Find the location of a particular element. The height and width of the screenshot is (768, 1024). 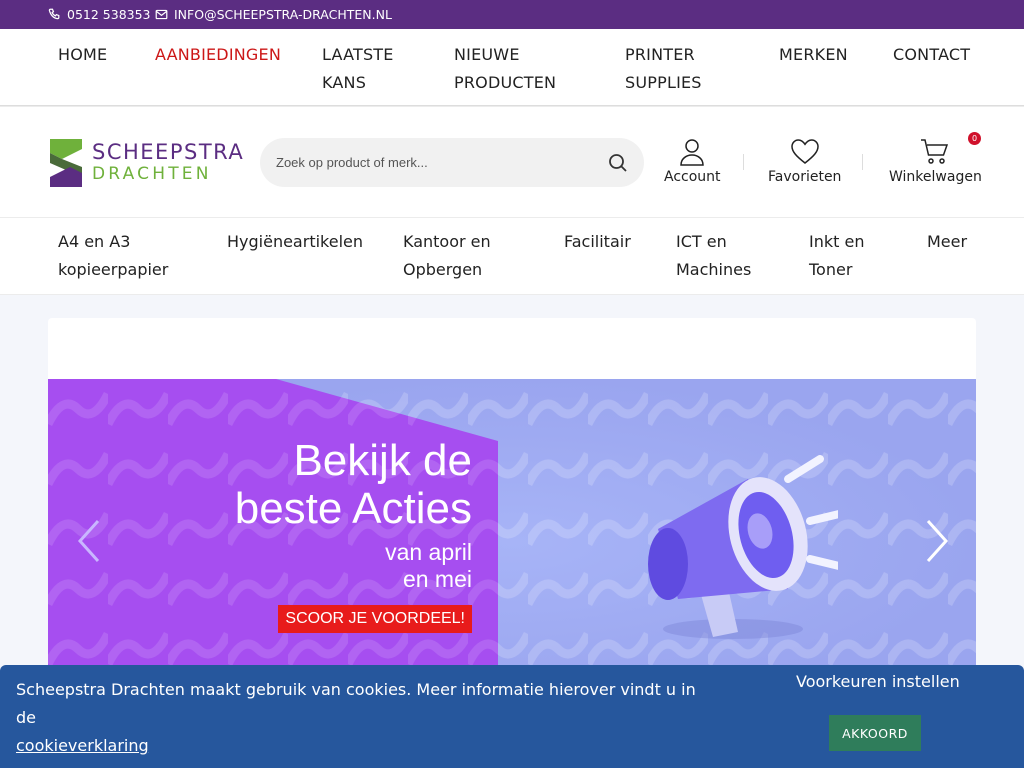

email-contact: INFO@SCHEEPSTRA-DRACHTEN.NL is located at coordinates (273, 14).